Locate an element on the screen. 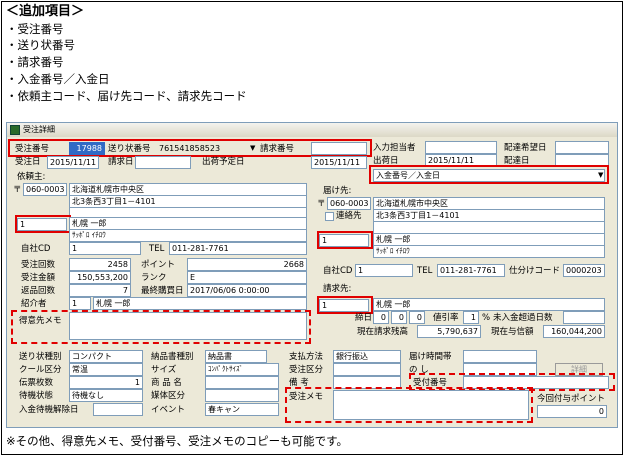 This screenshot has height=457, width=625. order-count-field: 2458 is located at coordinates (100, 264).